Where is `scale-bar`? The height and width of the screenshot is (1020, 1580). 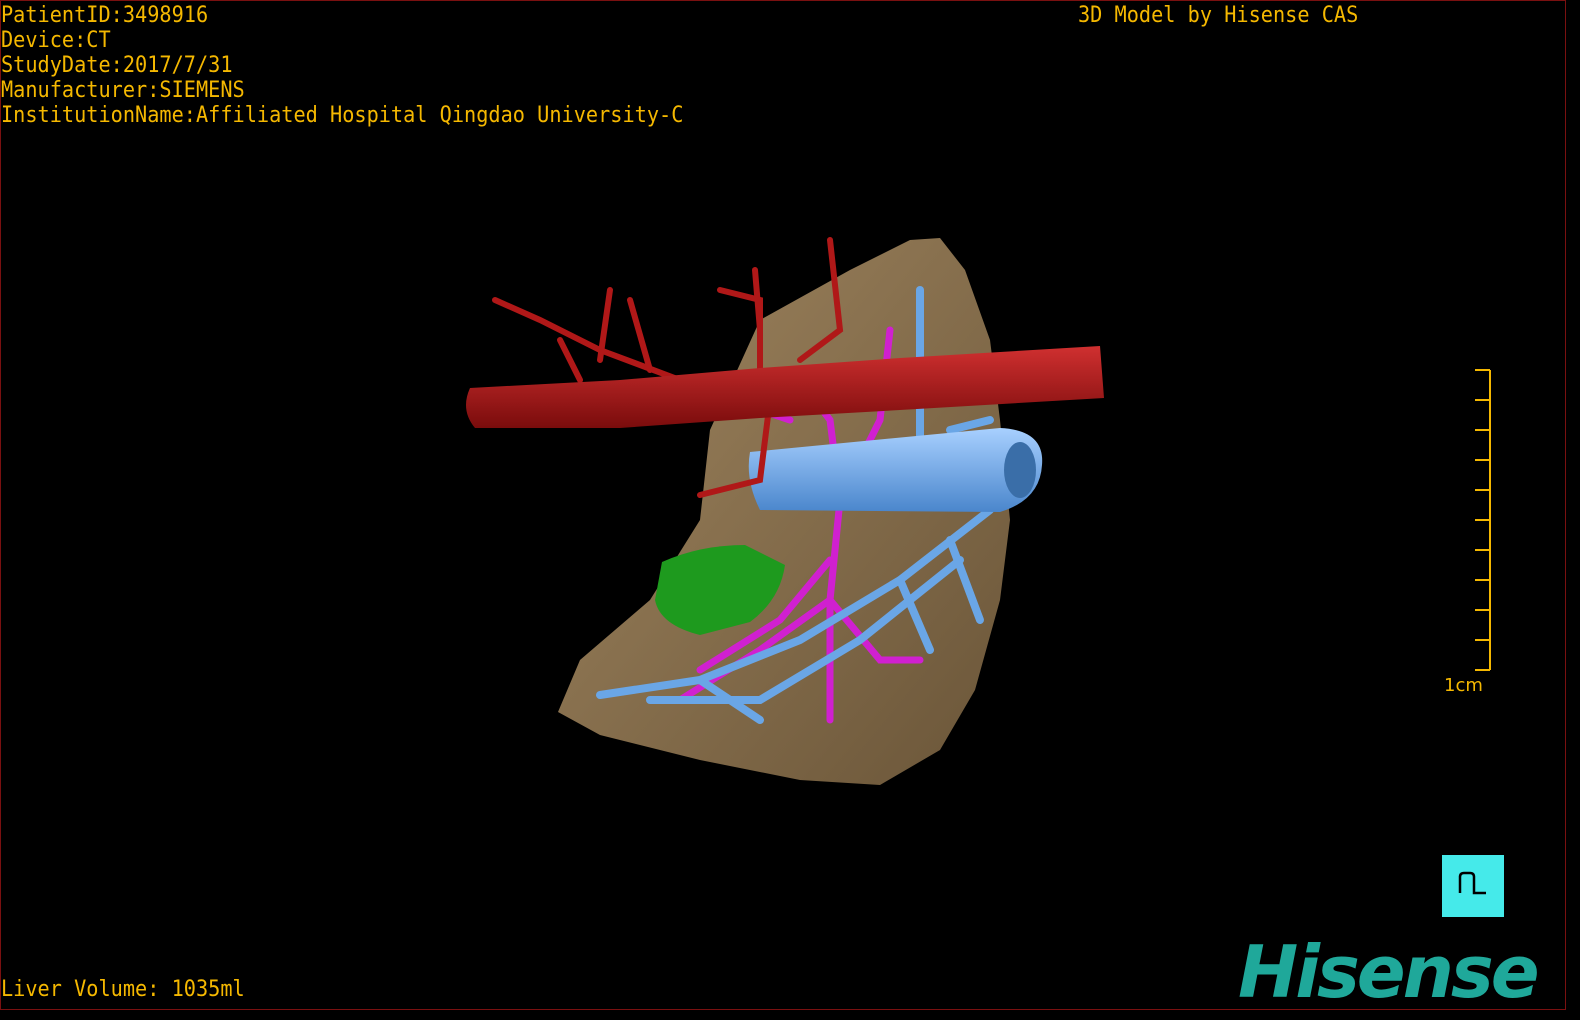 scale-bar is located at coordinates (1483, 520).